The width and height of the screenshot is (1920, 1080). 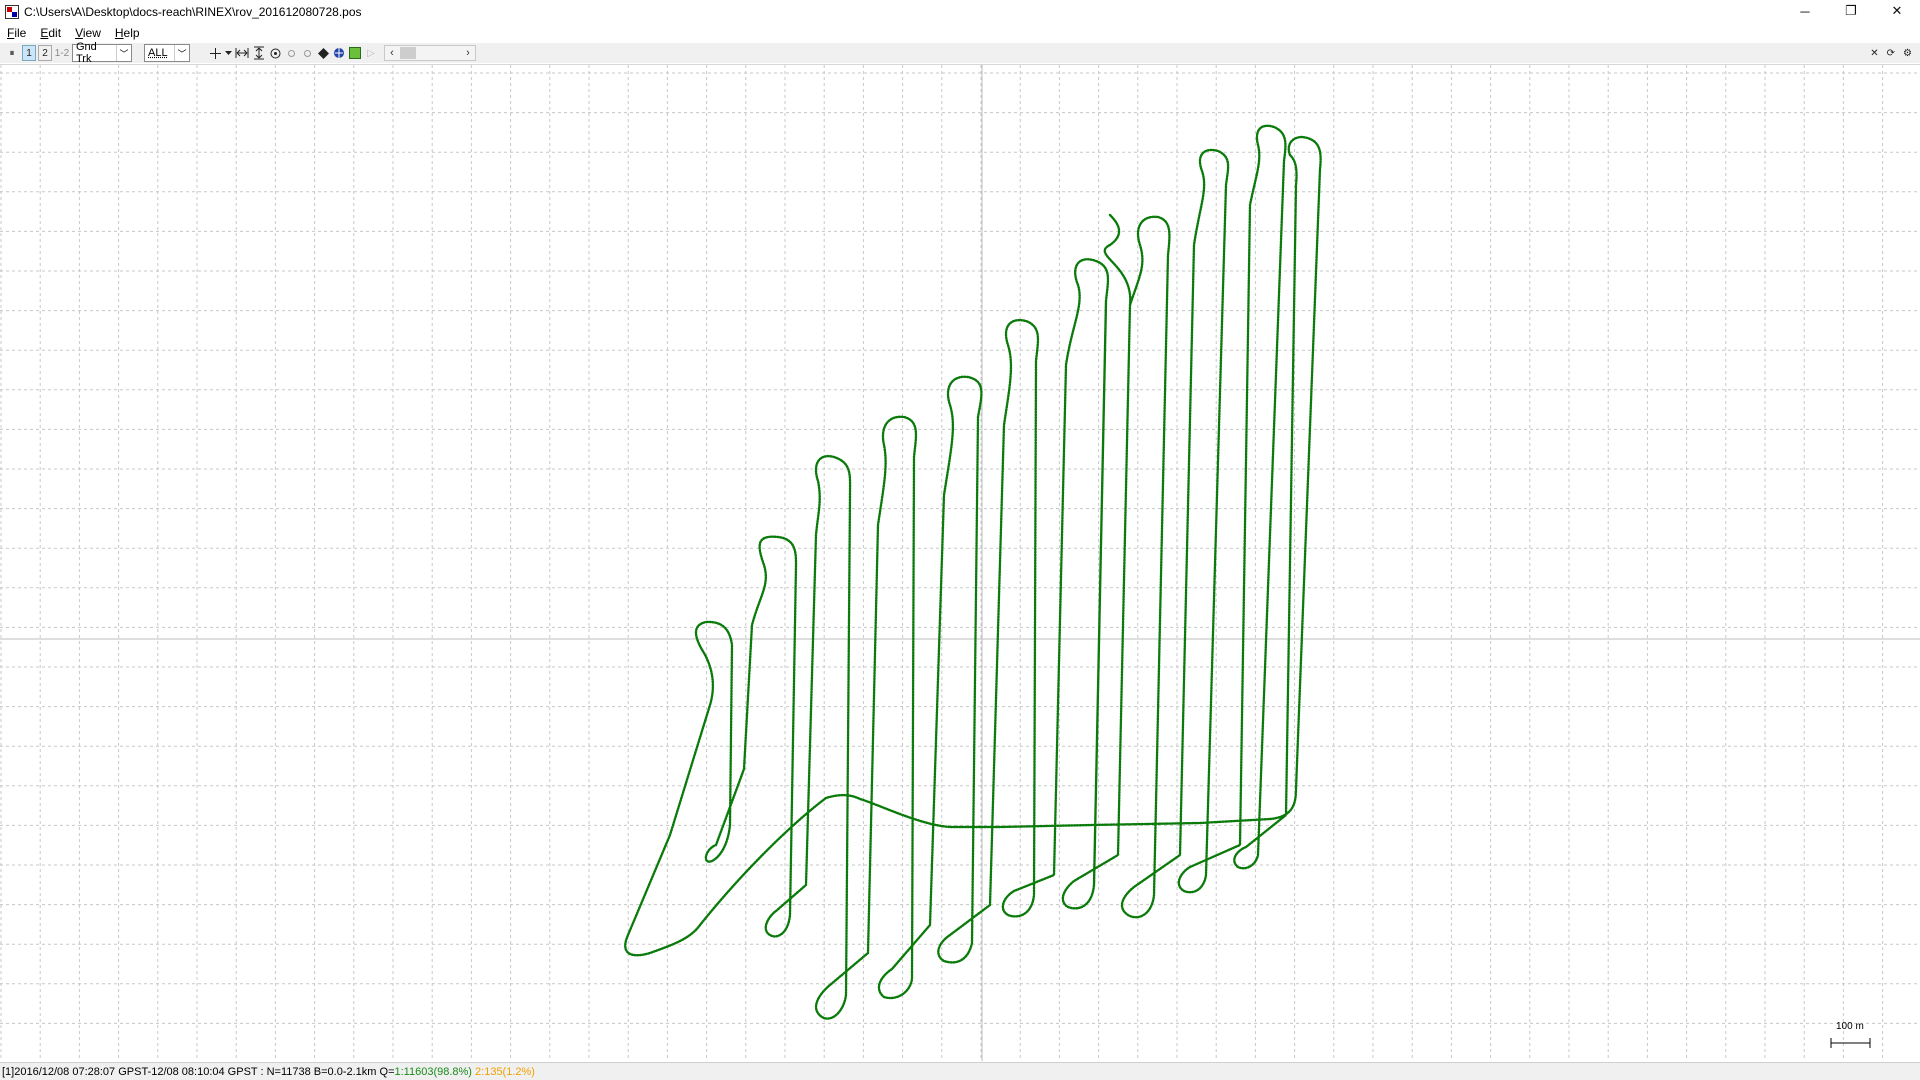 What do you see at coordinates (127, 33) in the screenshot?
I see `menu-help: Help` at bounding box center [127, 33].